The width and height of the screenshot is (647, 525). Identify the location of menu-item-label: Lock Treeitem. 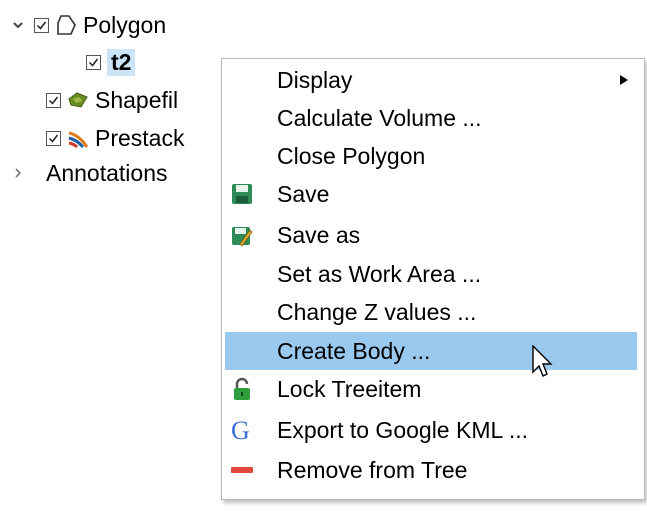
(349, 388).